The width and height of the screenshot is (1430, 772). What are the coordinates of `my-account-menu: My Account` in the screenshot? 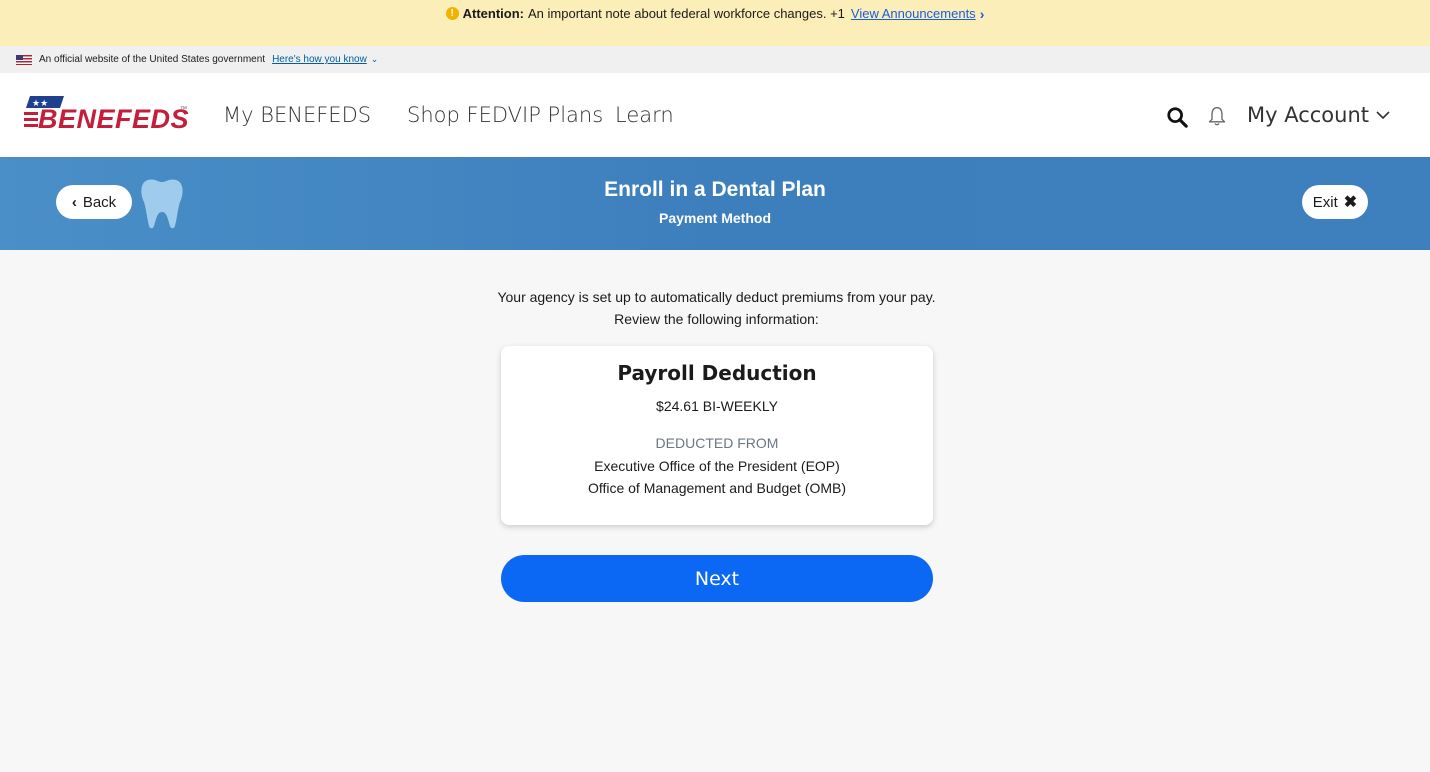 It's located at (1319, 115).